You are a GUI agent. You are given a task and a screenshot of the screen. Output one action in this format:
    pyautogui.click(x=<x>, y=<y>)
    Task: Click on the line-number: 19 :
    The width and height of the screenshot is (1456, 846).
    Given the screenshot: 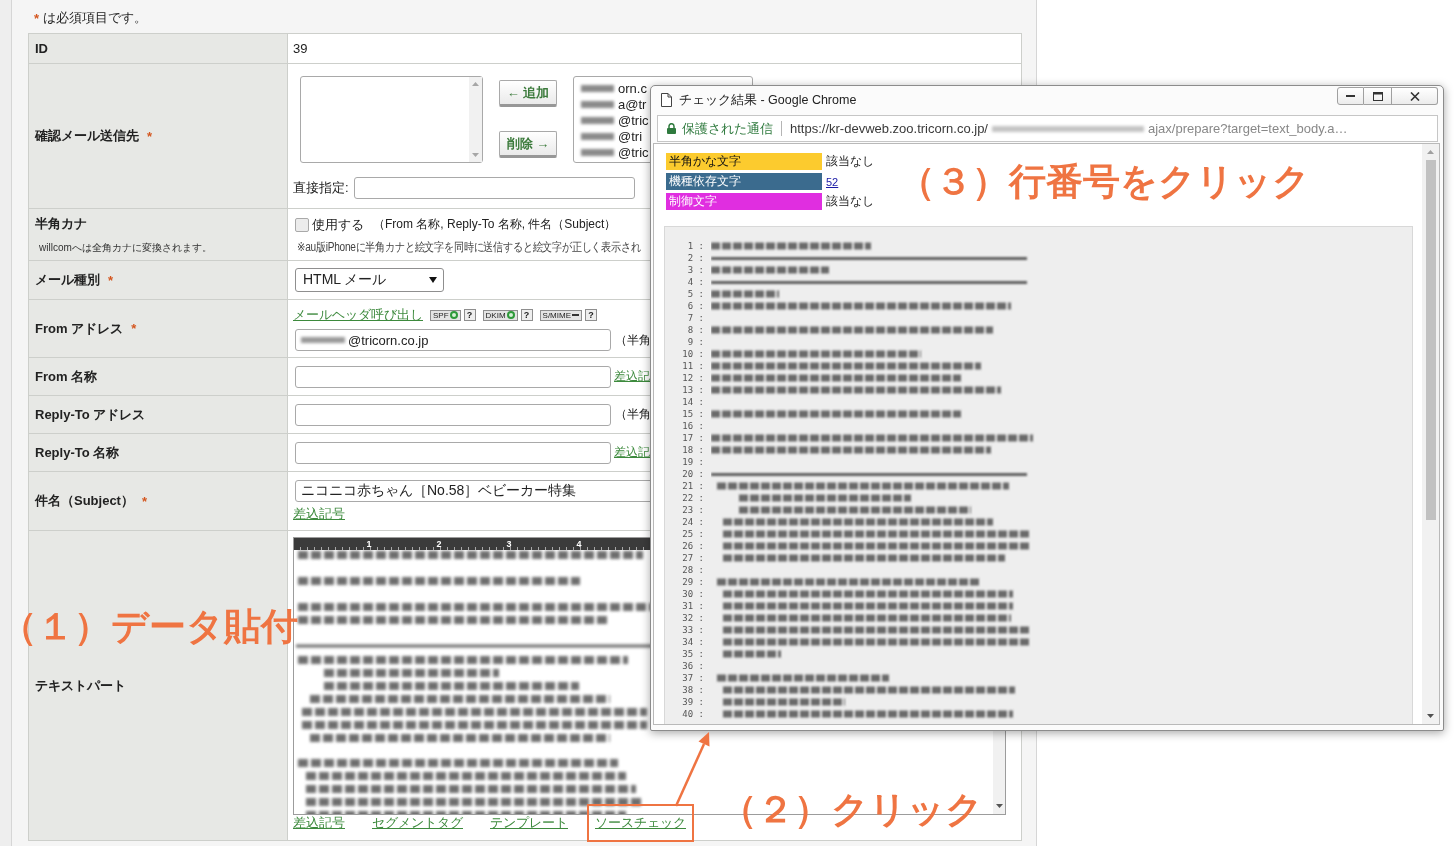 What is the action you would take?
    pyautogui.click(x=693, y=462)
    